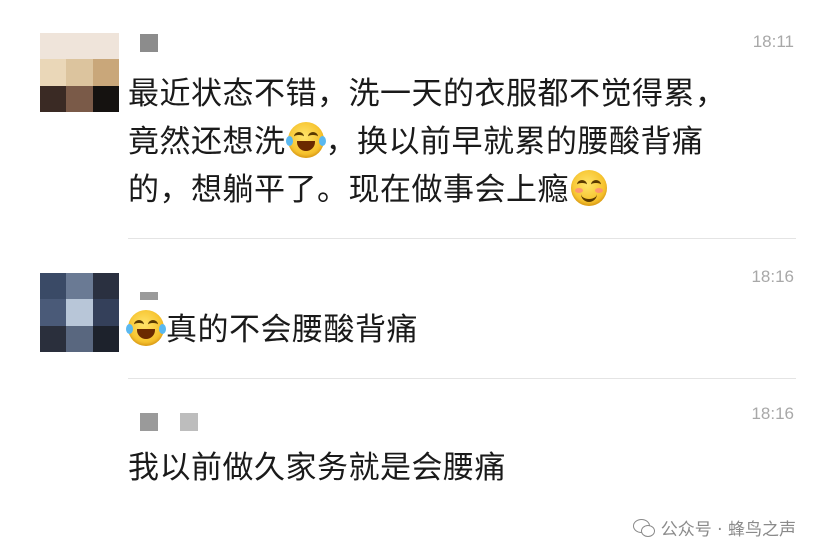 The height and width of the screenshot is (558, 828). I want to click on message-time: 18:11, so click(773, 41).